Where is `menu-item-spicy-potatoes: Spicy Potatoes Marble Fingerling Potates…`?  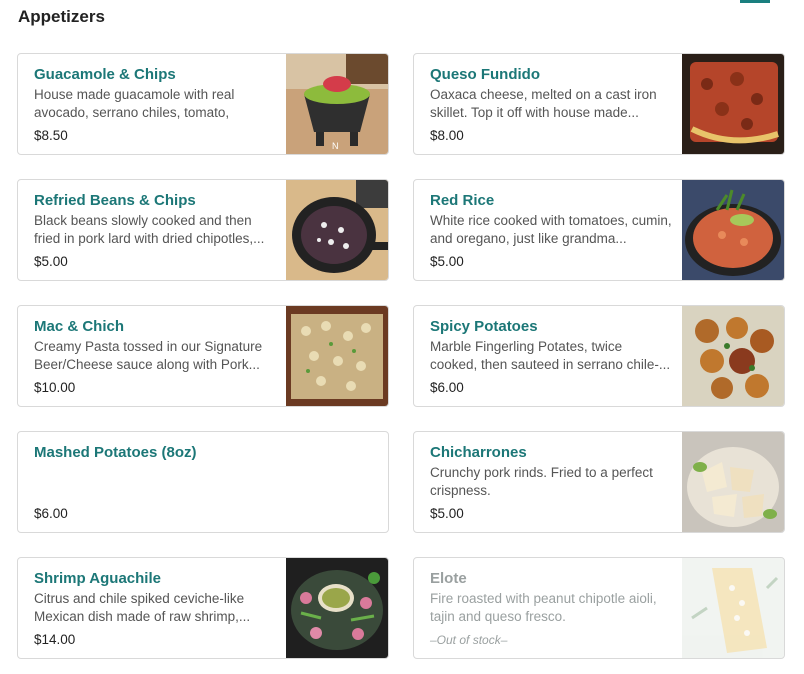 menu-item-spicy-potatoes: Spicy Potatoes Marble Fingerling Potates… is located at coordinates (599, 356).